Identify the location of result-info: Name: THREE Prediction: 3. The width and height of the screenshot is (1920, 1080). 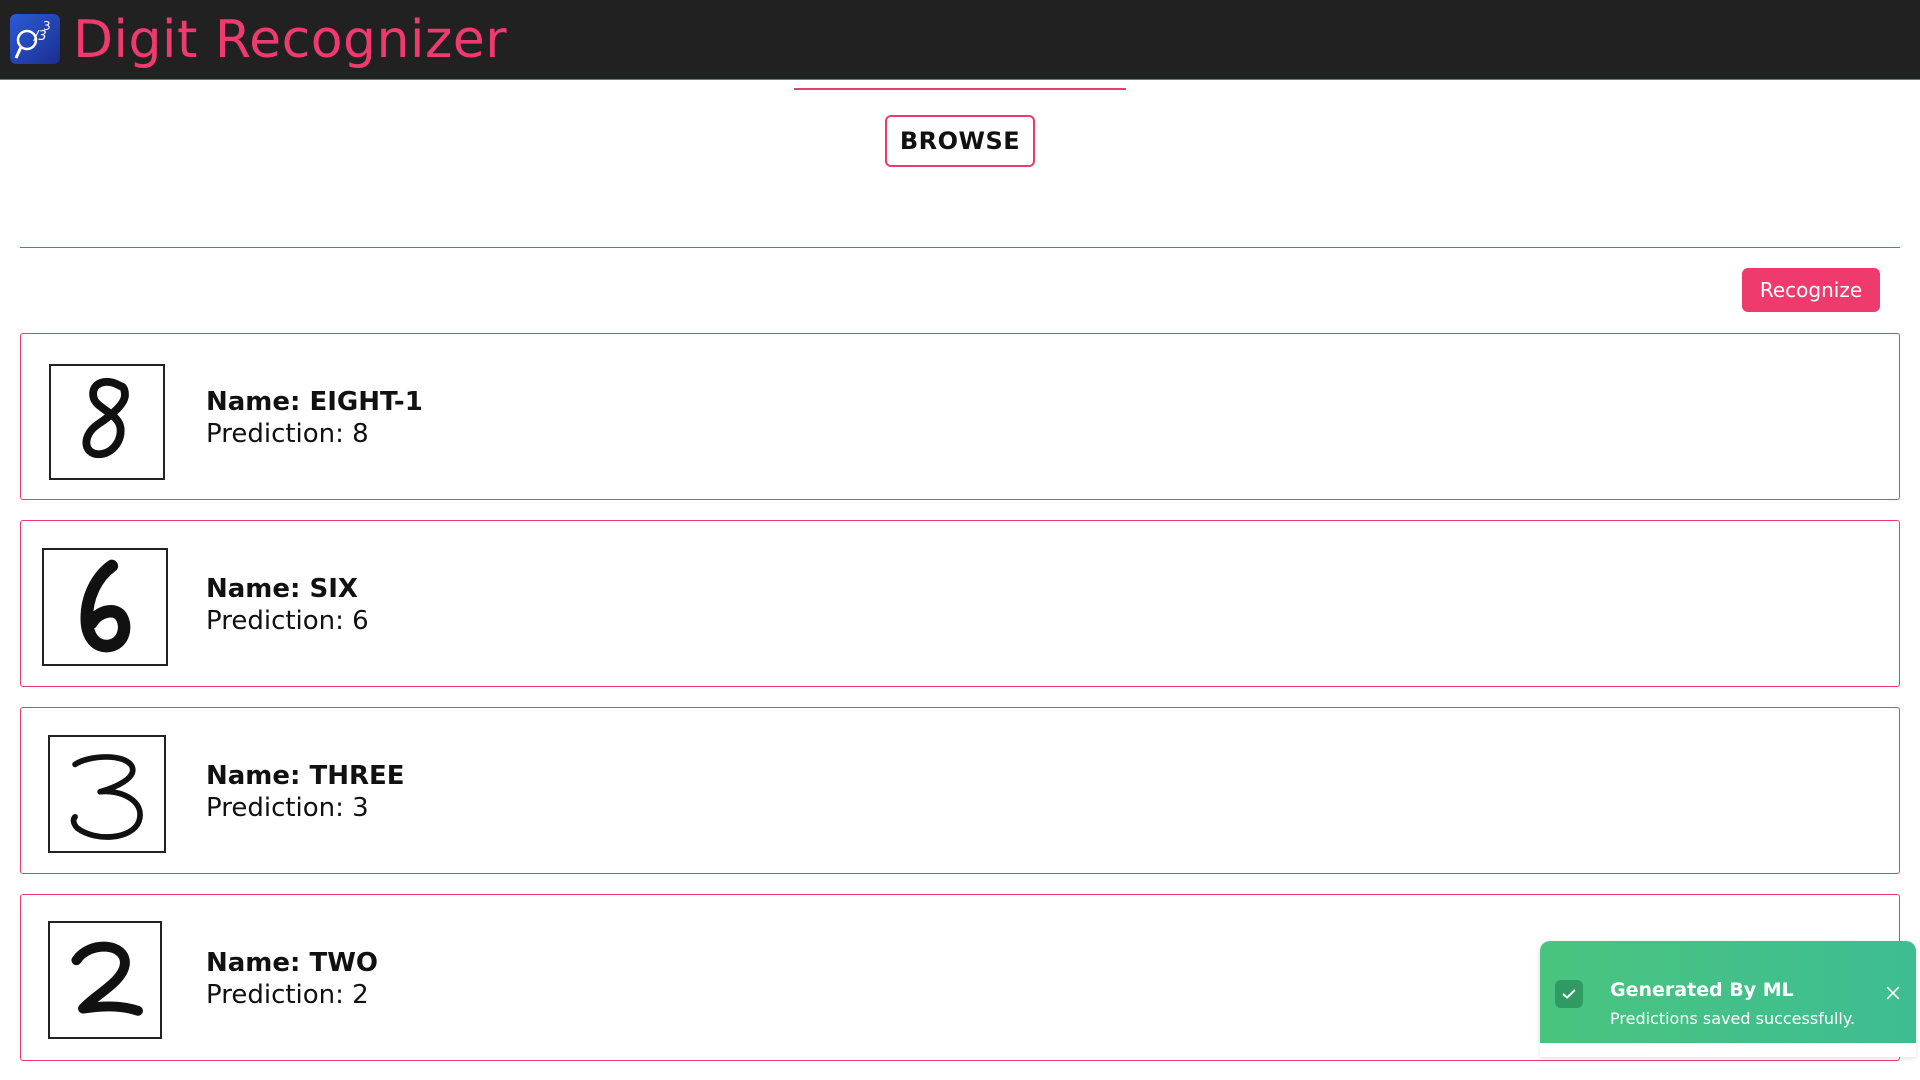
(305, 792).